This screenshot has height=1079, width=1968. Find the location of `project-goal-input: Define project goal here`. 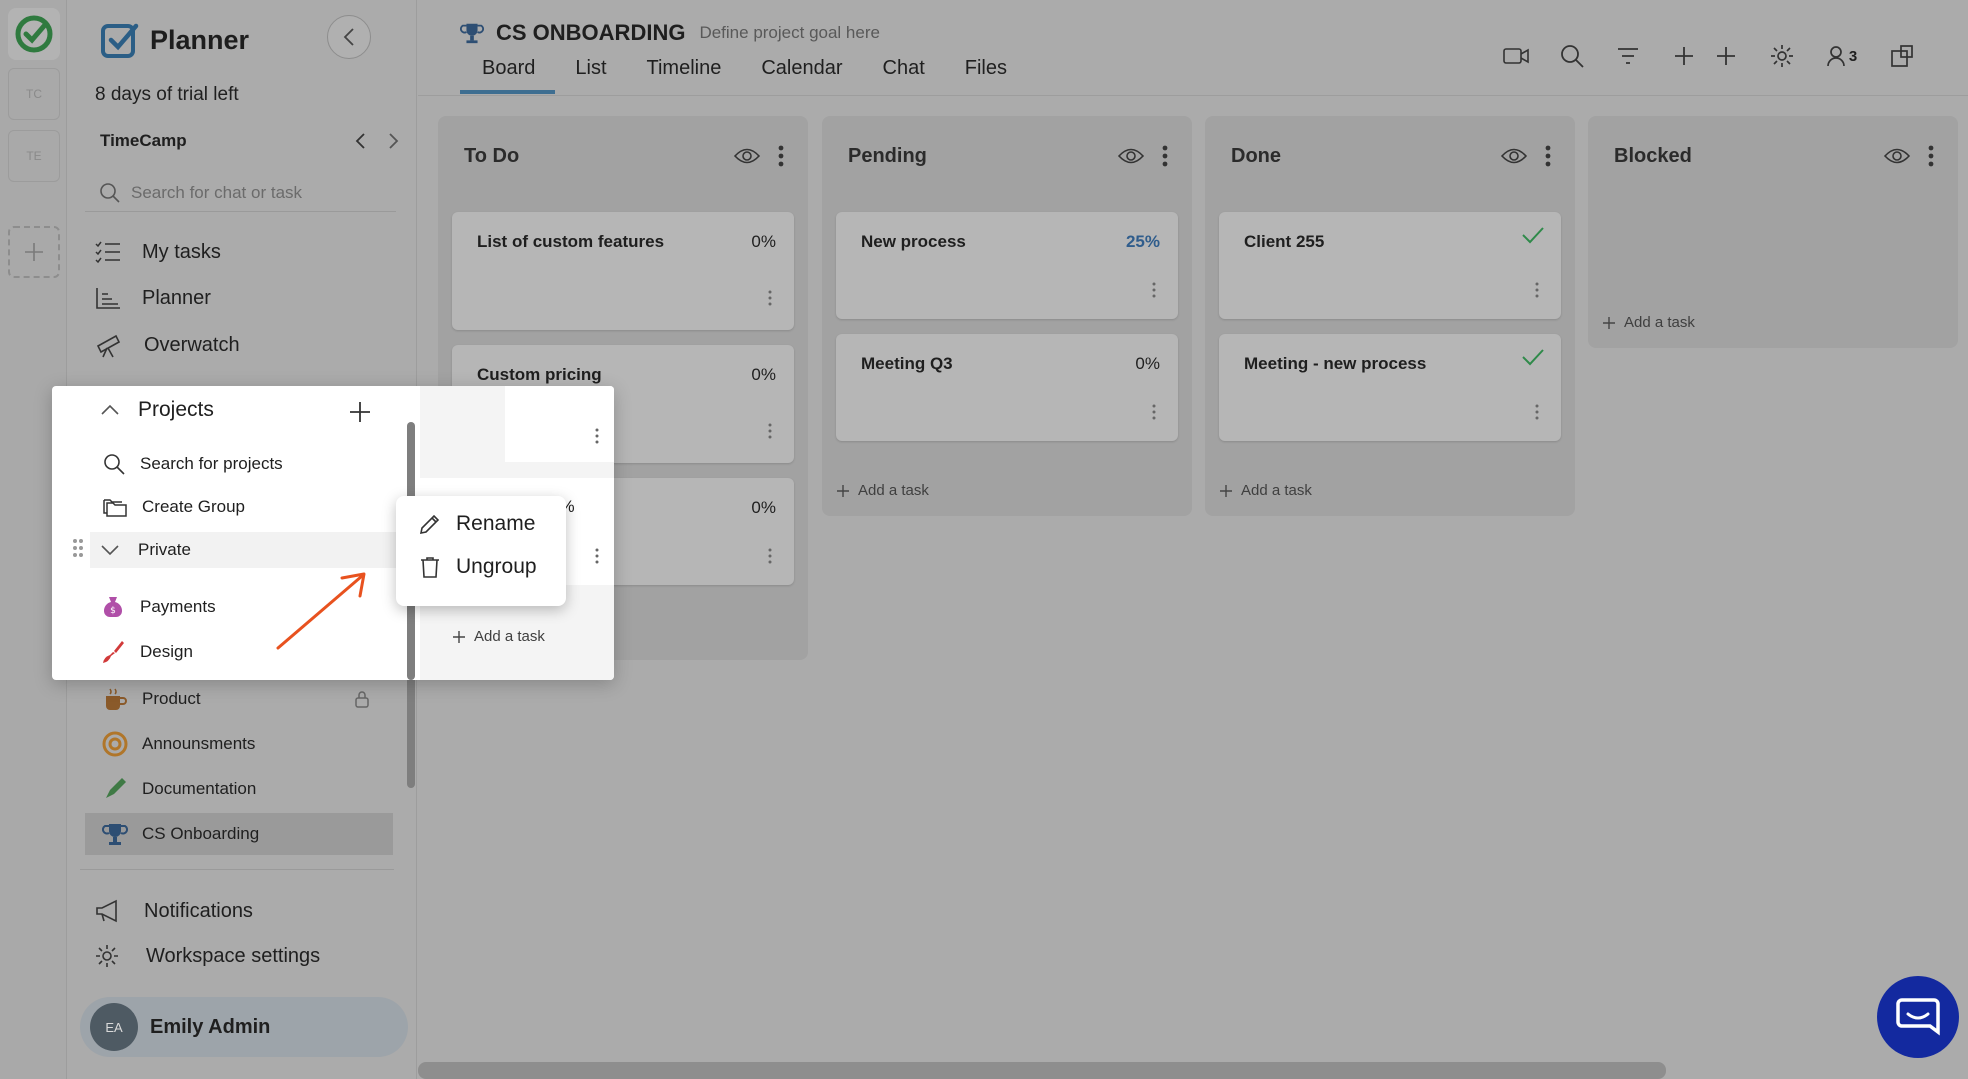

project-goal-input: Define project goal here is located at coordinates (789, 33).